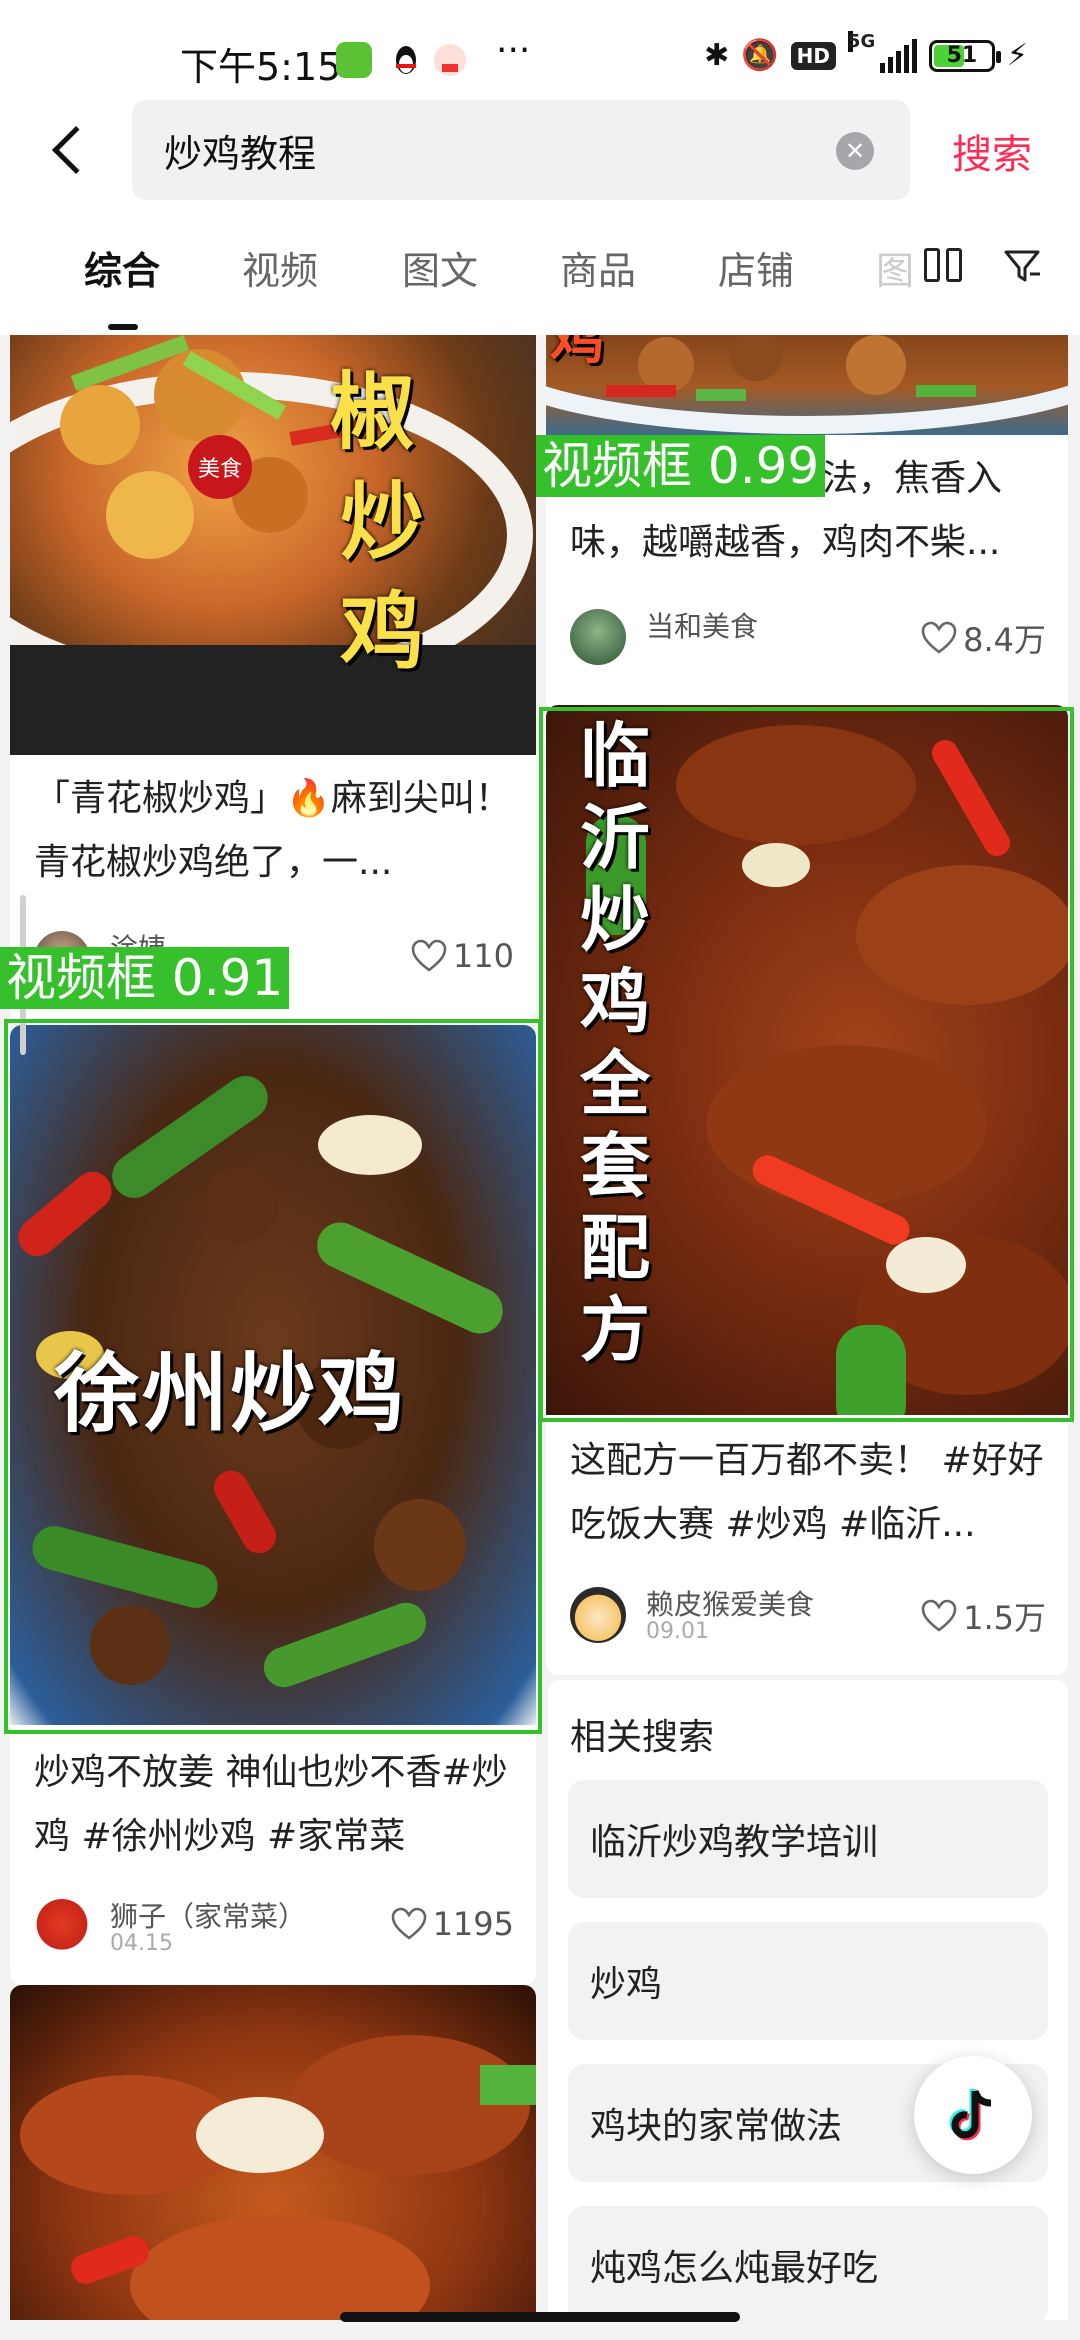 The height and width of the screenshot is (2340, 1080). What do you see at coordinates (540, 287) in the screenshot?
I see `result-tabs: 综合 视频 图文 商品 店铺 图` at bounding box center [540, 287].